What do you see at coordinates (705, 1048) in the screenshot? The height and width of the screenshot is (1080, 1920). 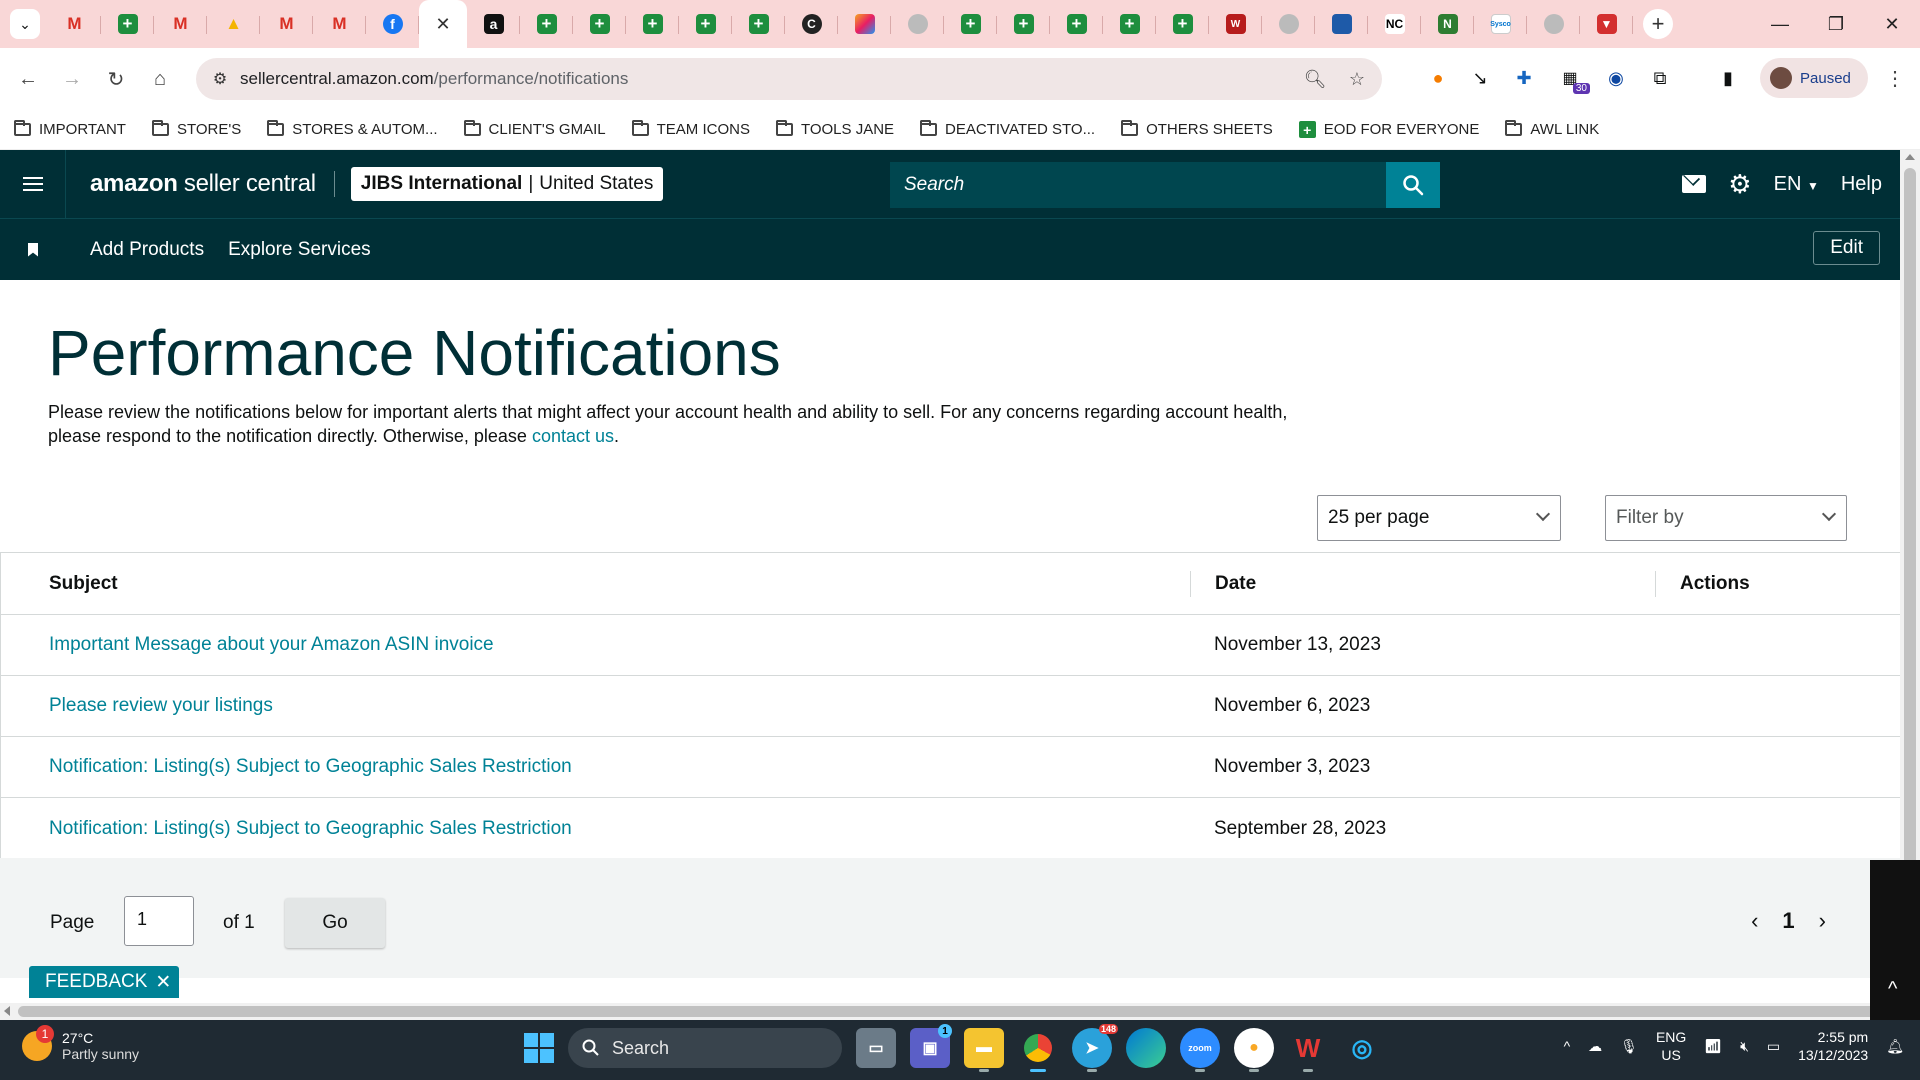 I see `taskbar-search: Search` at bounding box center [705, 1048].